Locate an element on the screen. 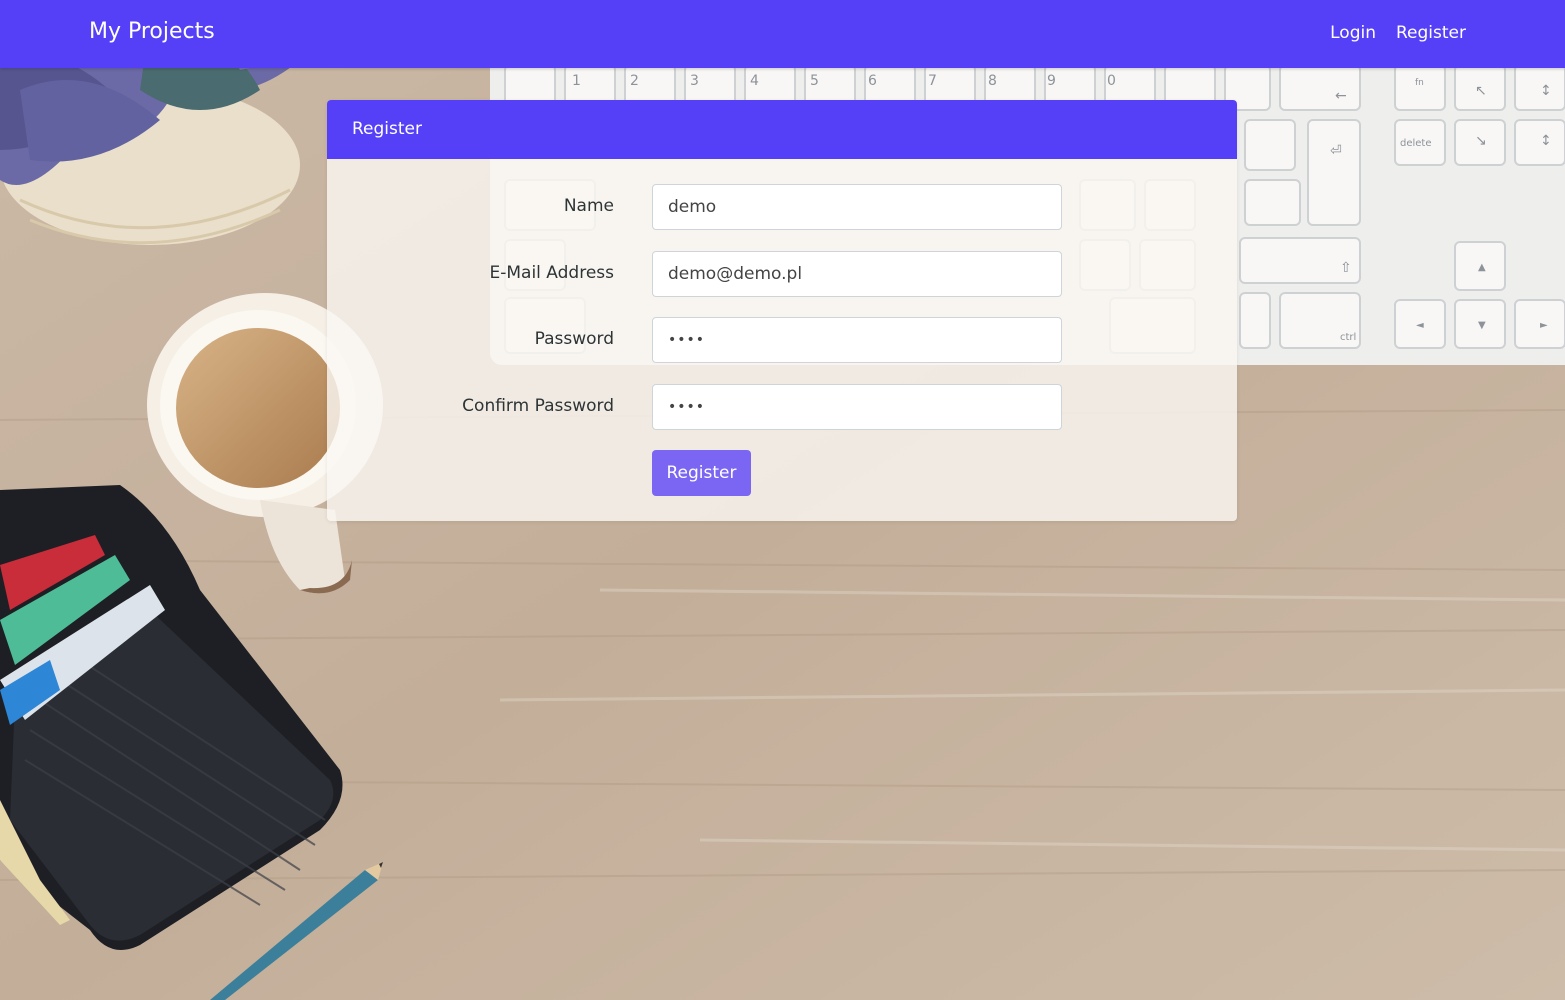  confirm-password-input is located at coordinates (857, 407).